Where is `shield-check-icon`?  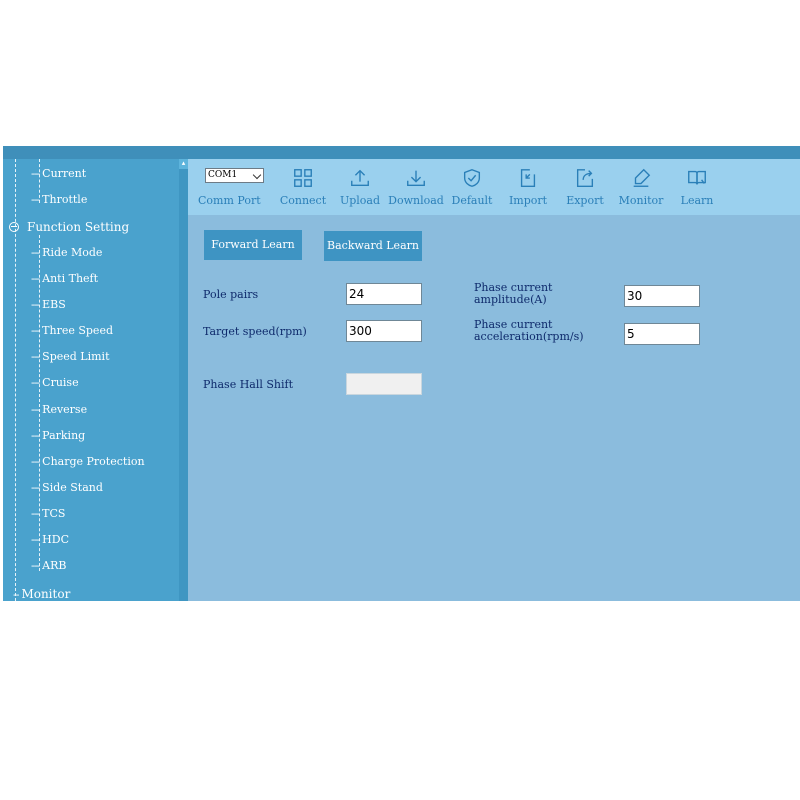
shield-check-icon is located at coordinates (472, 178).